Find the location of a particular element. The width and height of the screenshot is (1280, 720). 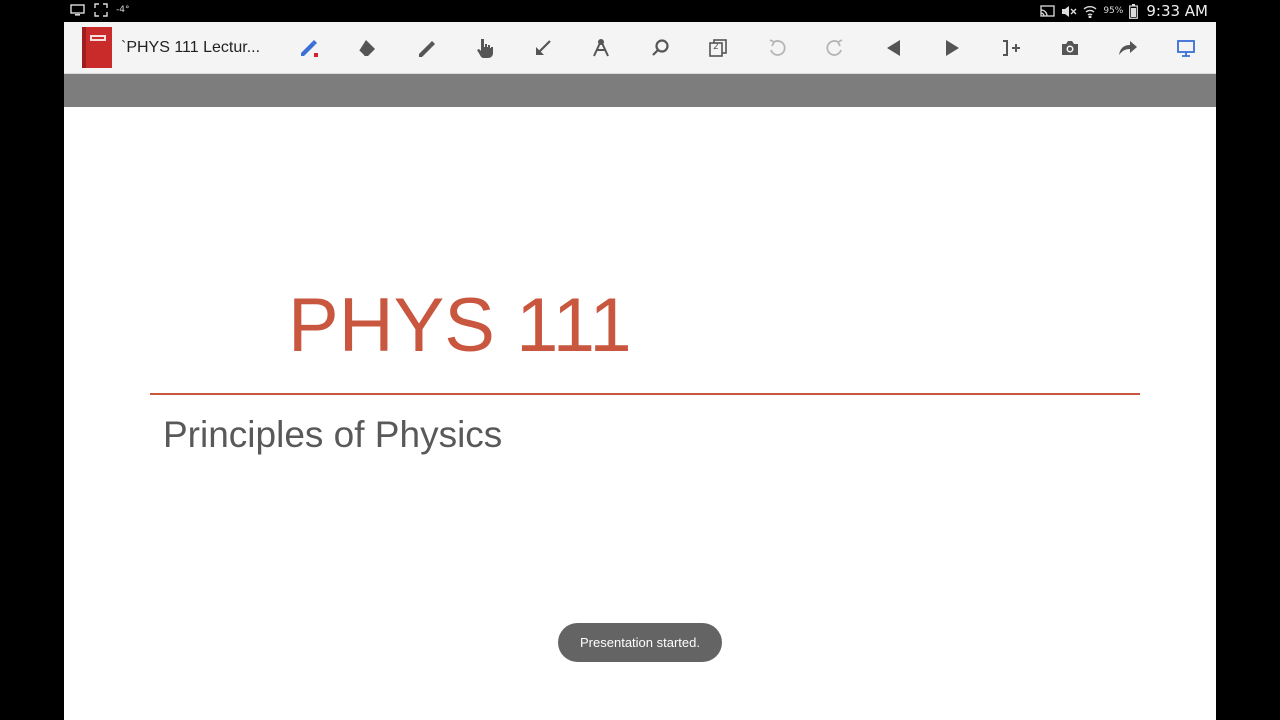

search-button is located at coordinates (660, 48).